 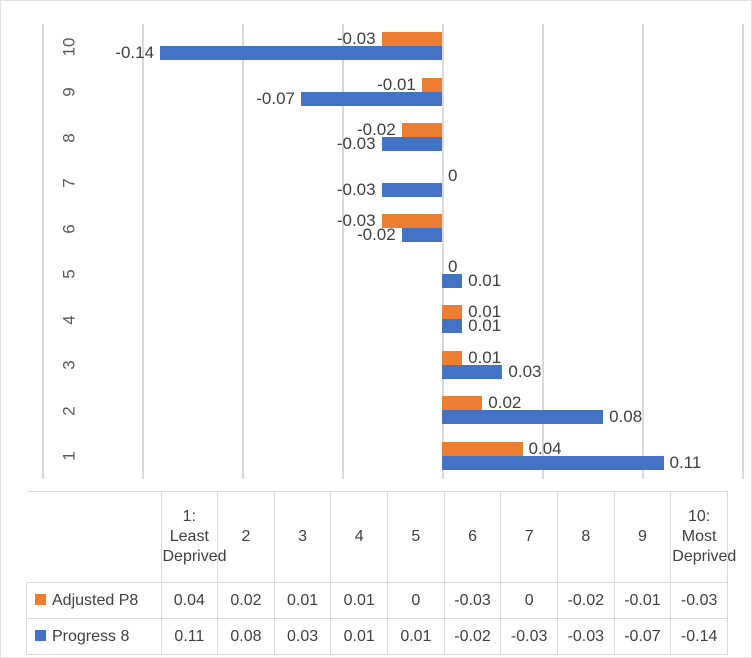 I want to click on category-row: 3 0.01 0.03, so click(x=376, y=366).